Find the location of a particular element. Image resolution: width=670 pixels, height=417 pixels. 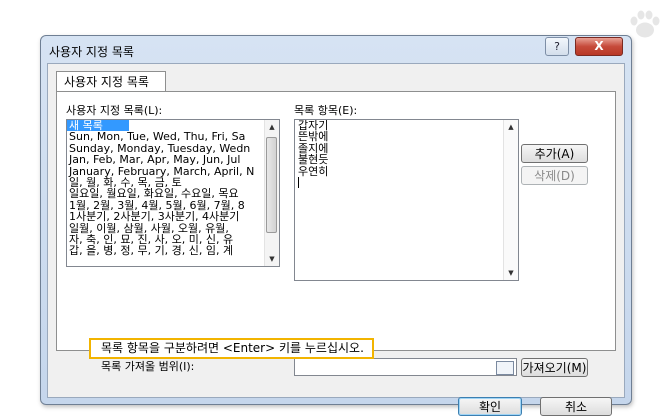

entries-tooltip: 목록 항목을 구분하려면 <Enter> 키를 누르십시오. is located at coordinates (231, 348).